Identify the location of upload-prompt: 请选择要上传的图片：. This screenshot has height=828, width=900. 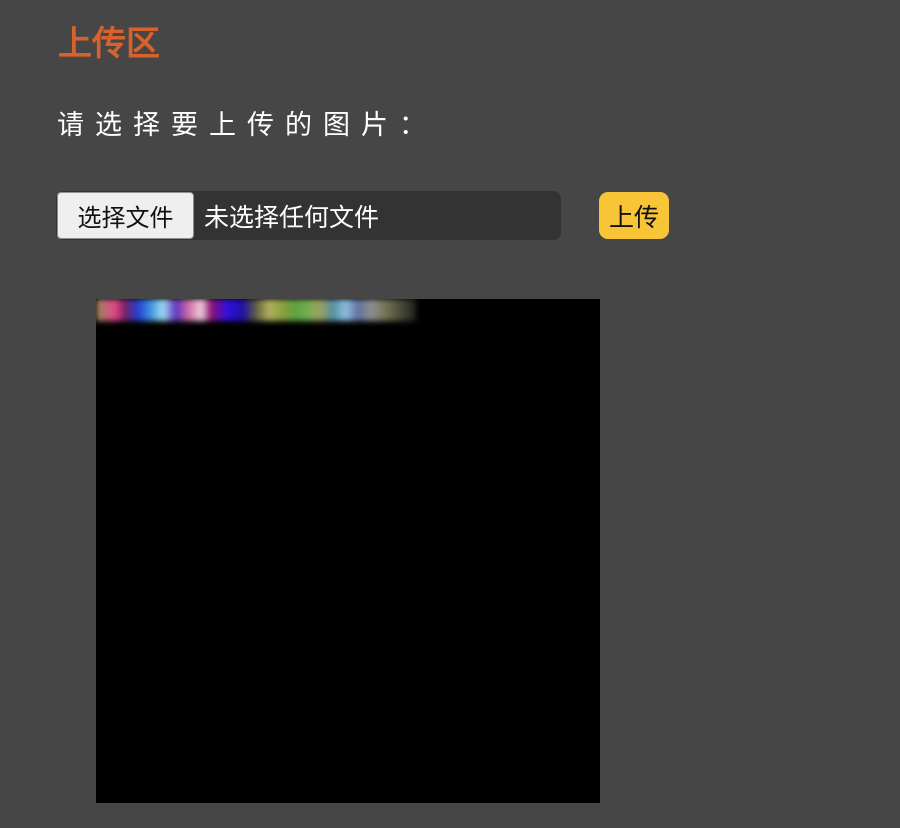
(247, 125).